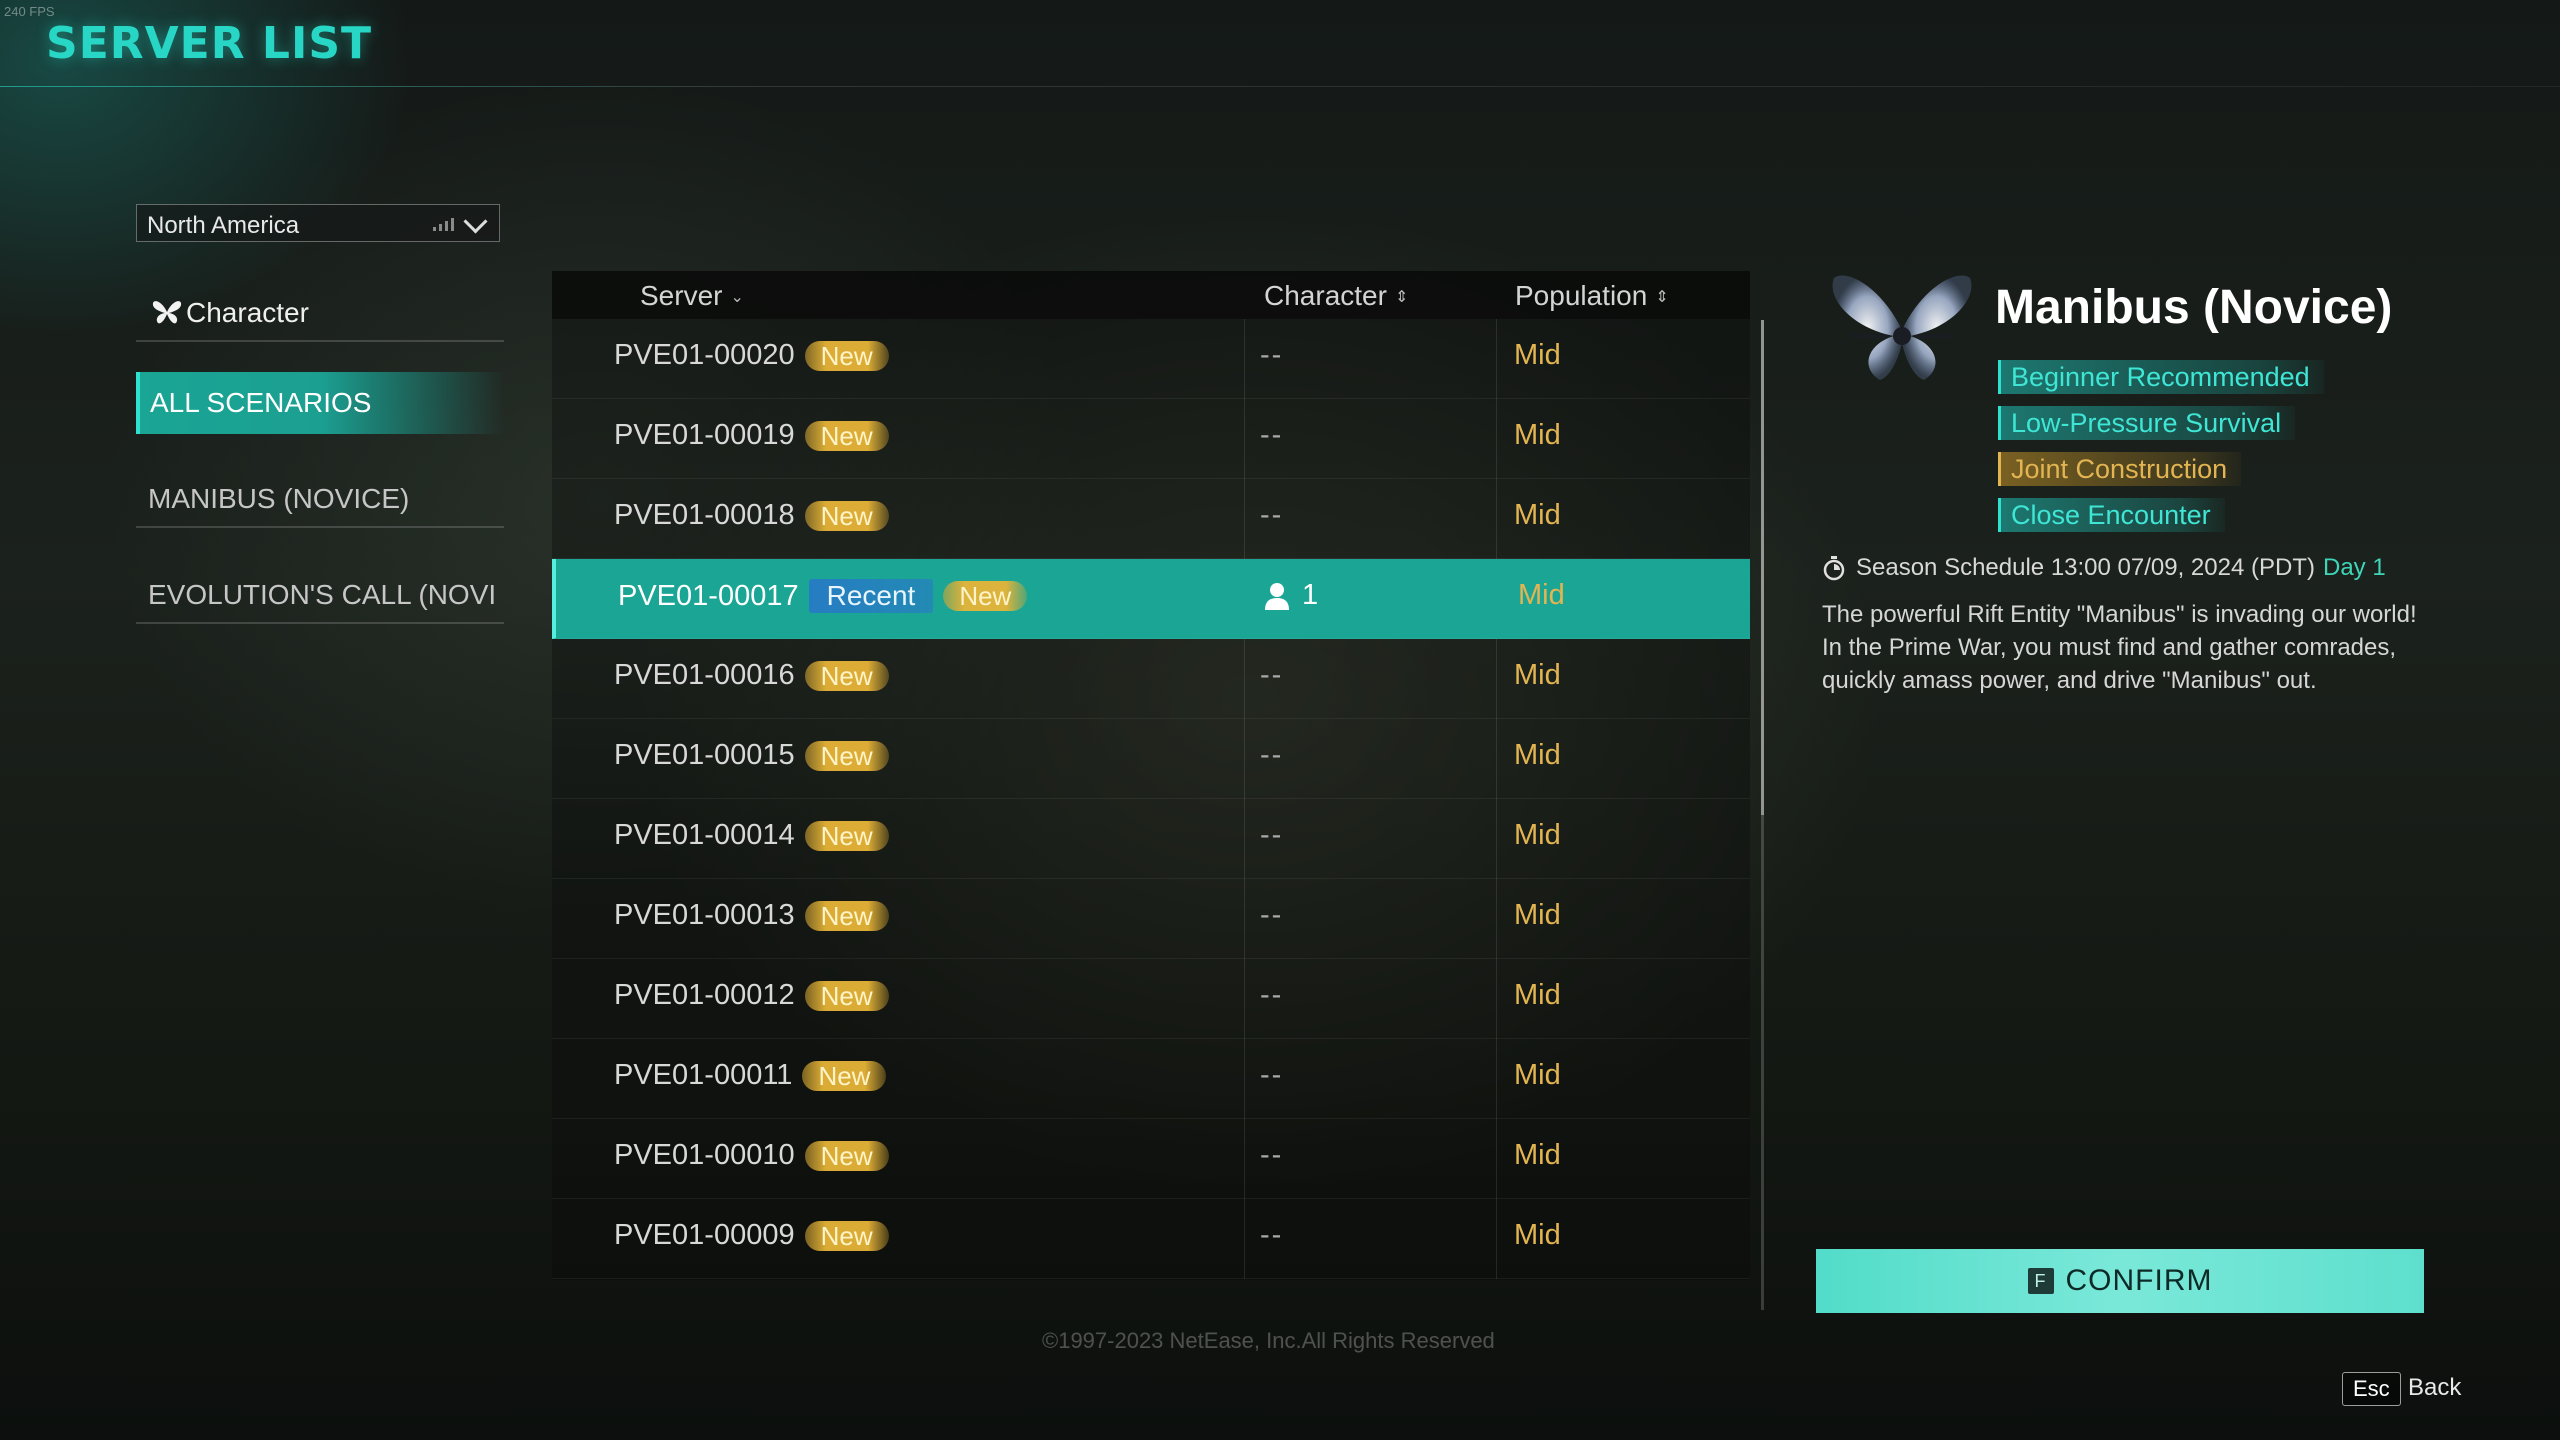  I want to click on table-row: PVE01-00010 New -- Mid, so click(1151, 1159).